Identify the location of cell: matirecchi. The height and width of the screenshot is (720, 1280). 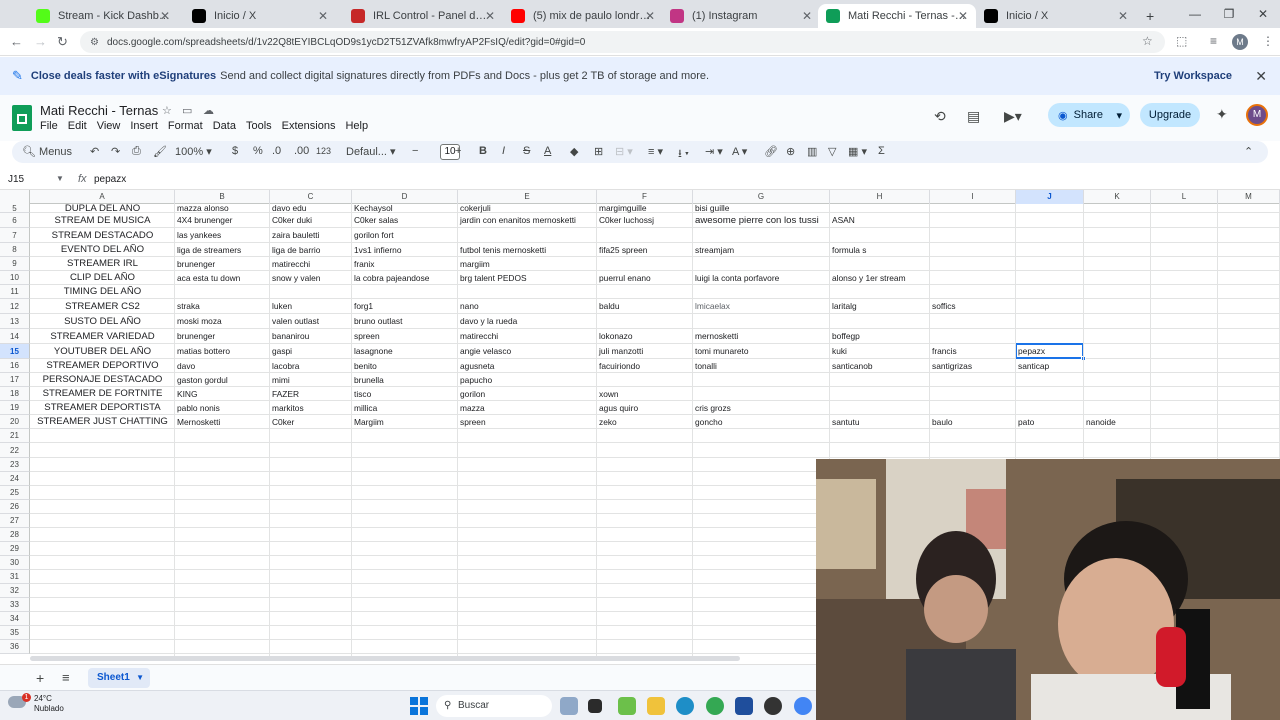
(527, 336).